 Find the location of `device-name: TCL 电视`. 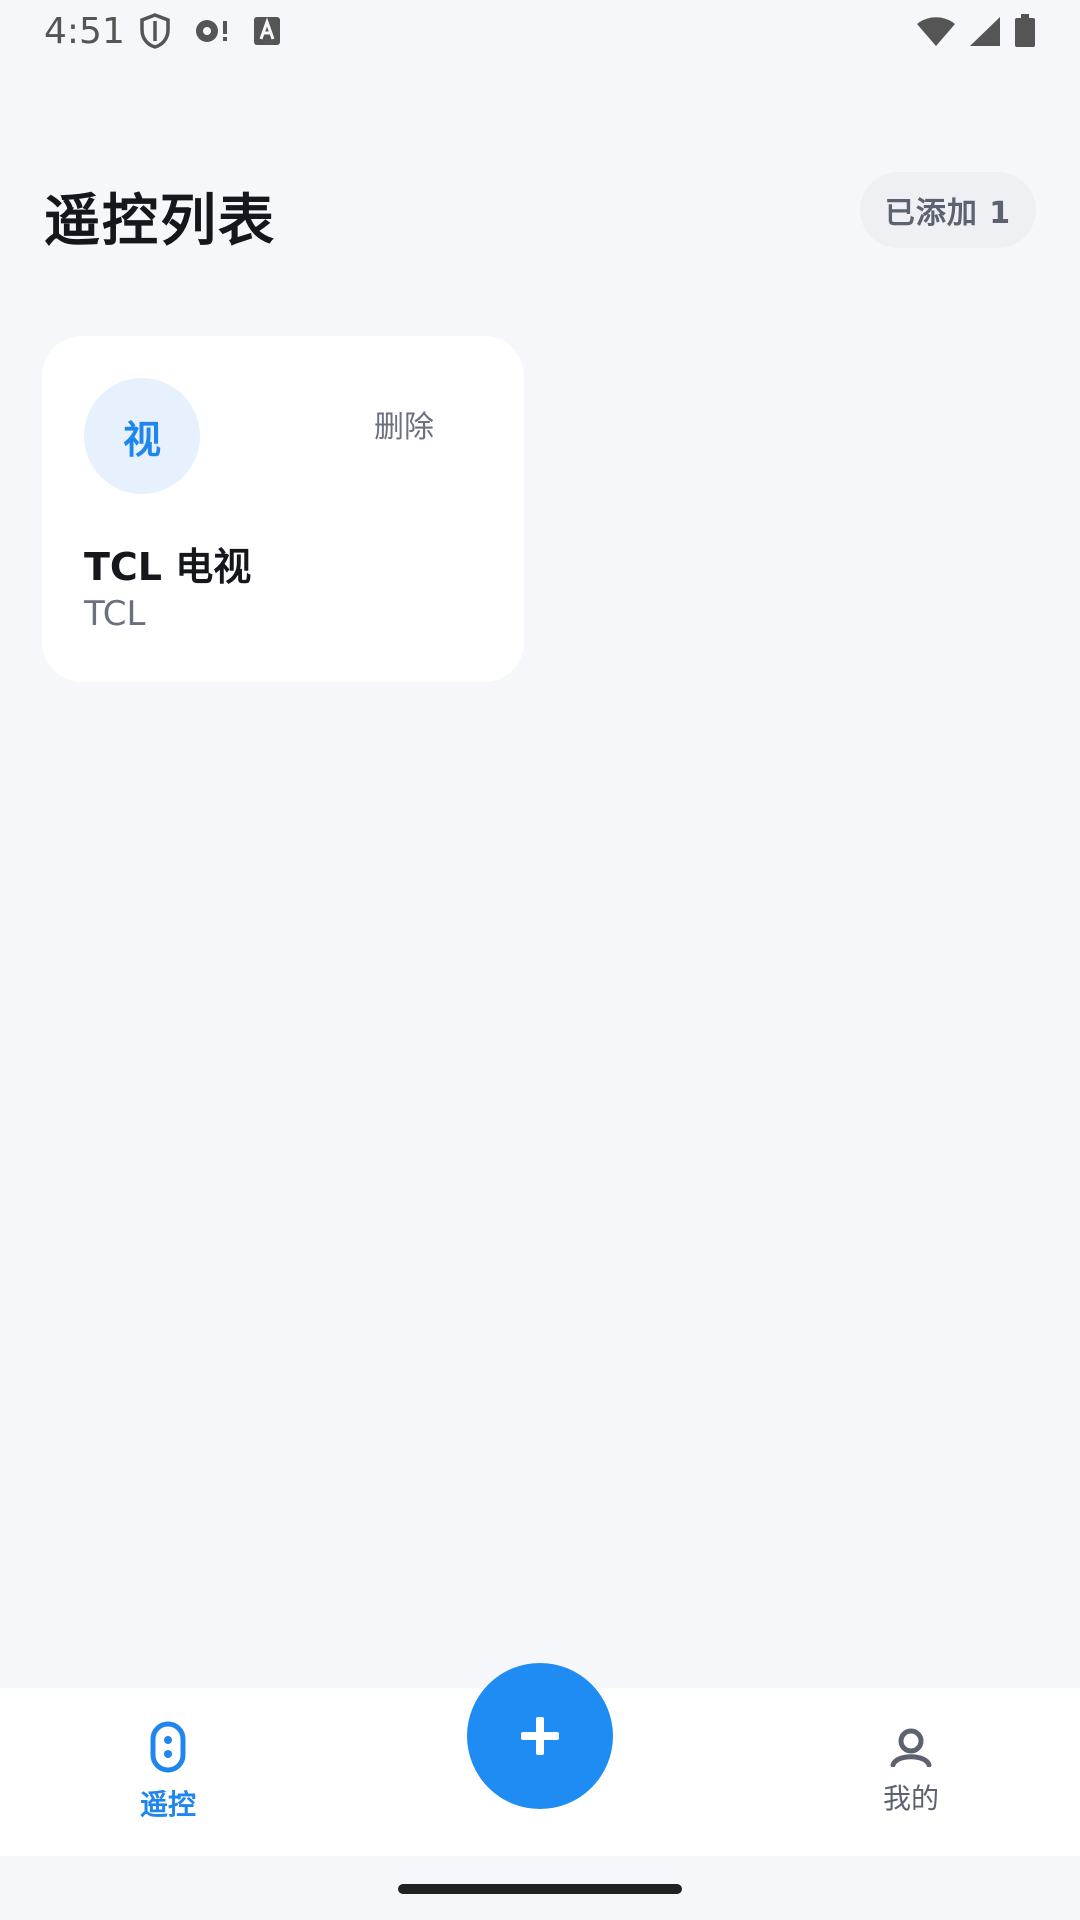

device-name: TCL 电视 is located at coordinates (168, 567).